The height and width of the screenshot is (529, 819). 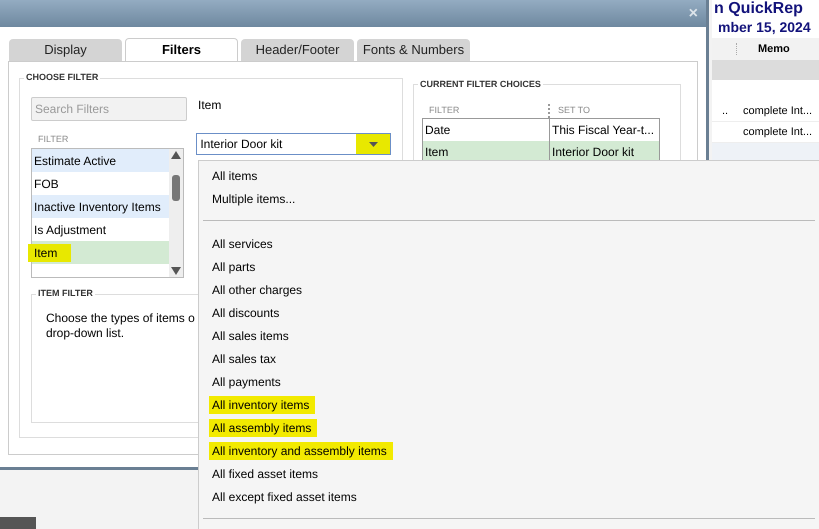 I want to click on menu-item: All discounts, so click(x=246, y=313).